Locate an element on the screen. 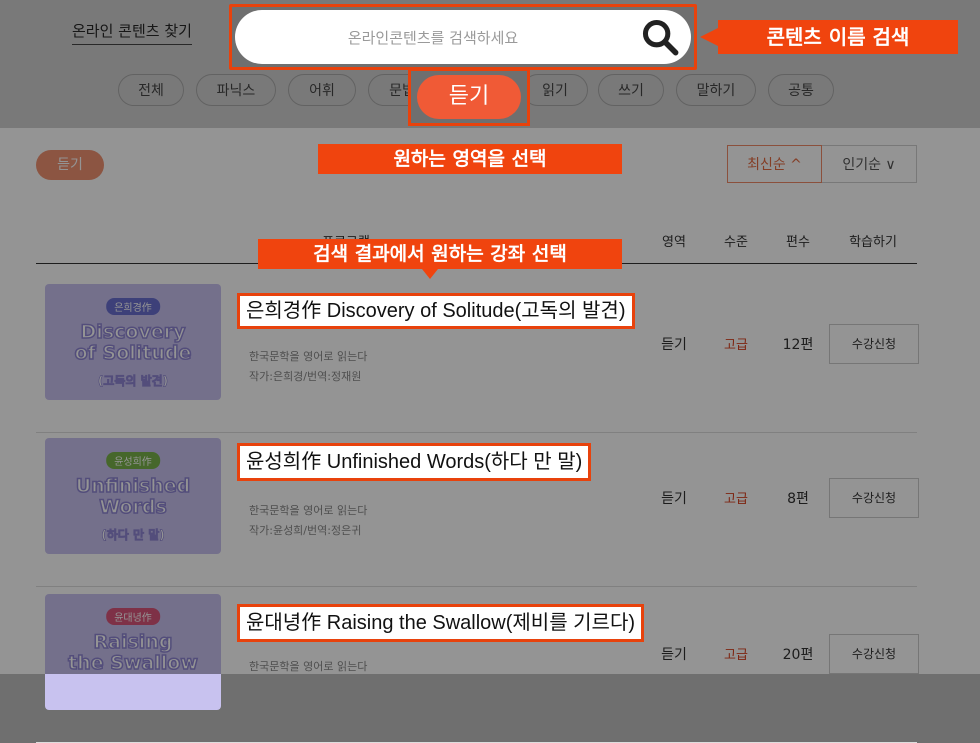 The image size is (980, 743). thumb-title-line: Unfinished is located at coordinates (133, 486).